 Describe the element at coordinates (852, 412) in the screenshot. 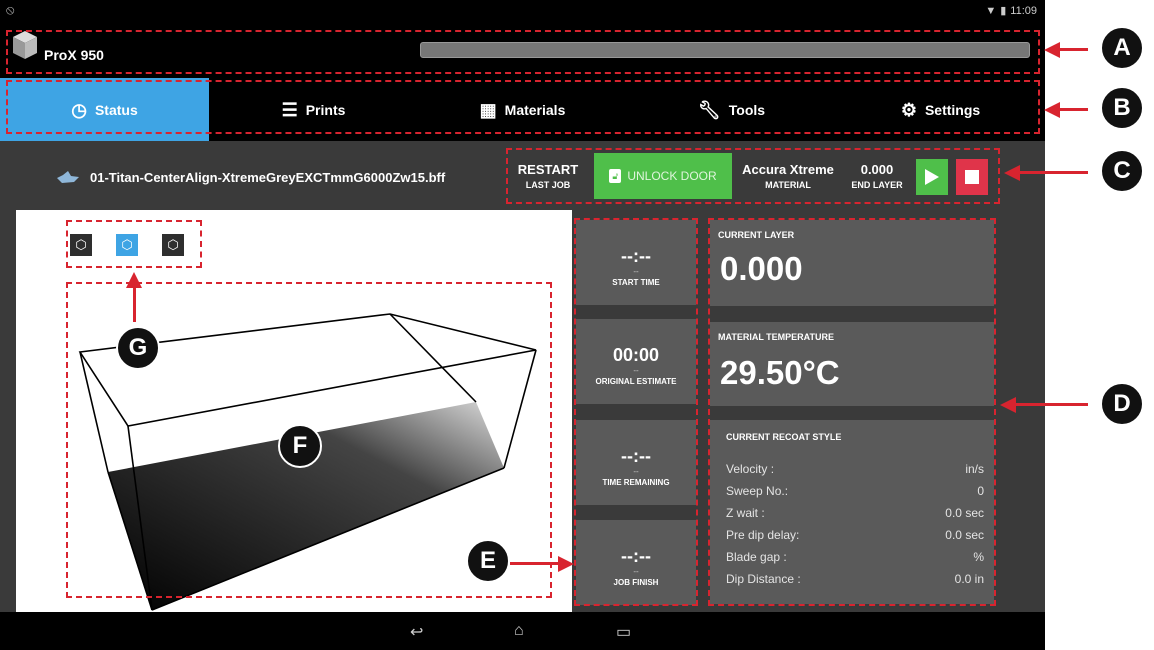

I see `annotation-box-d` at that location.